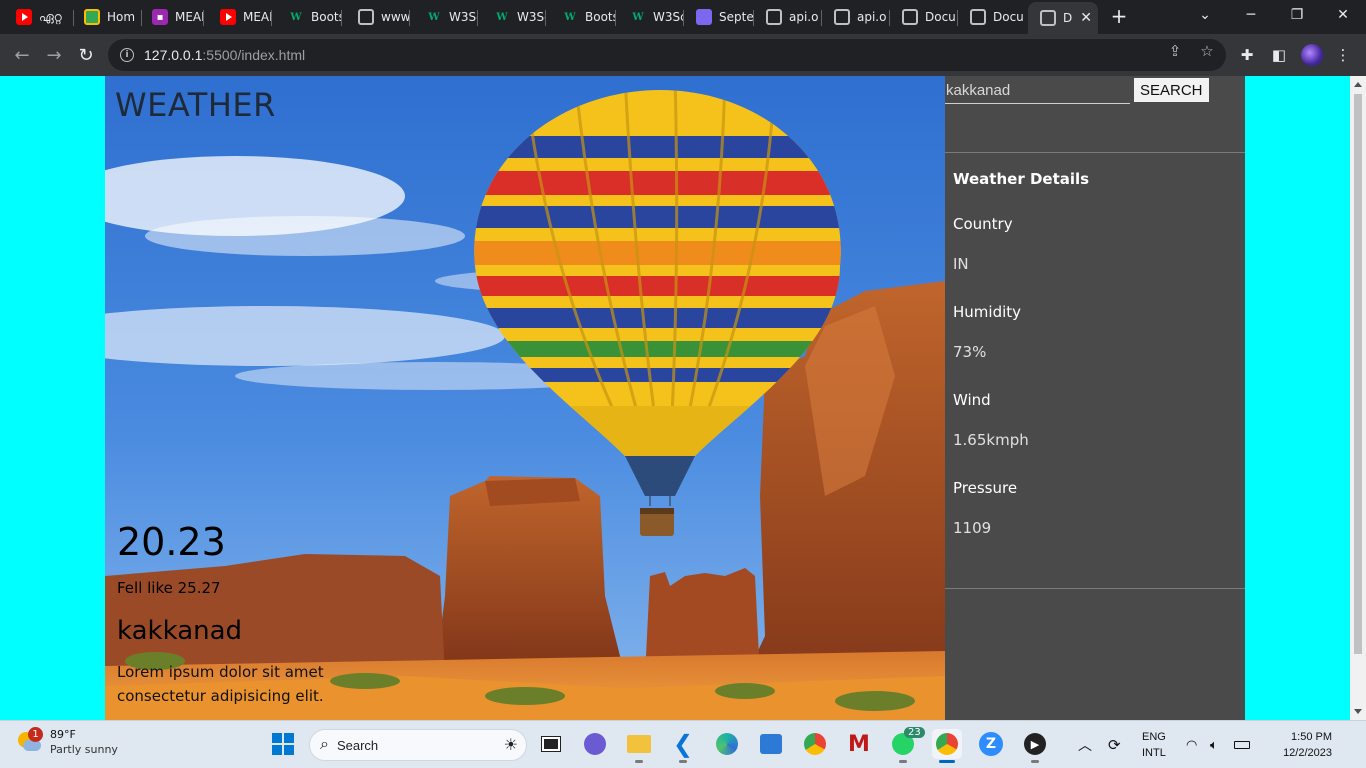 The image size is (1366, 768). I want to click on chrome-profile-button, so click(947, 746).